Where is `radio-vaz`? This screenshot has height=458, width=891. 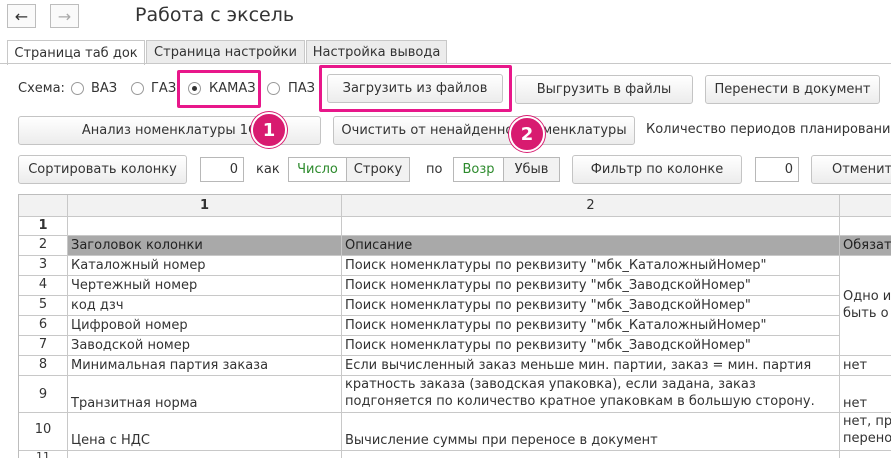
radio-vaz is located at coordinates (77, 88).